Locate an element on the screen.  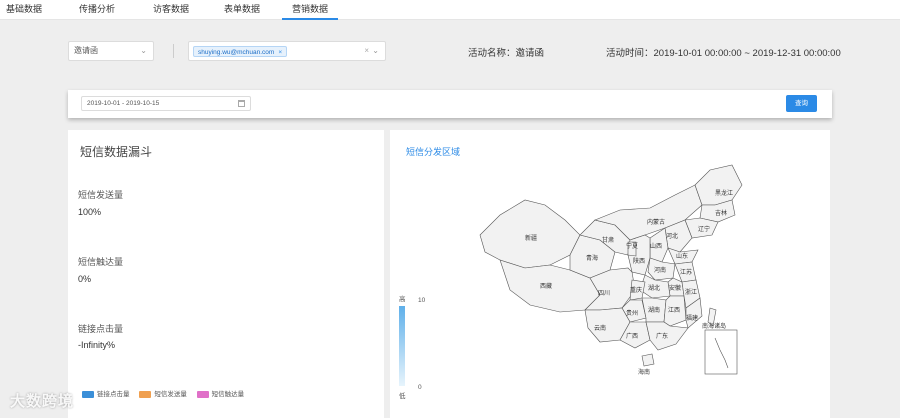
label-henan: 河南 is located at coordinates (660, 270).